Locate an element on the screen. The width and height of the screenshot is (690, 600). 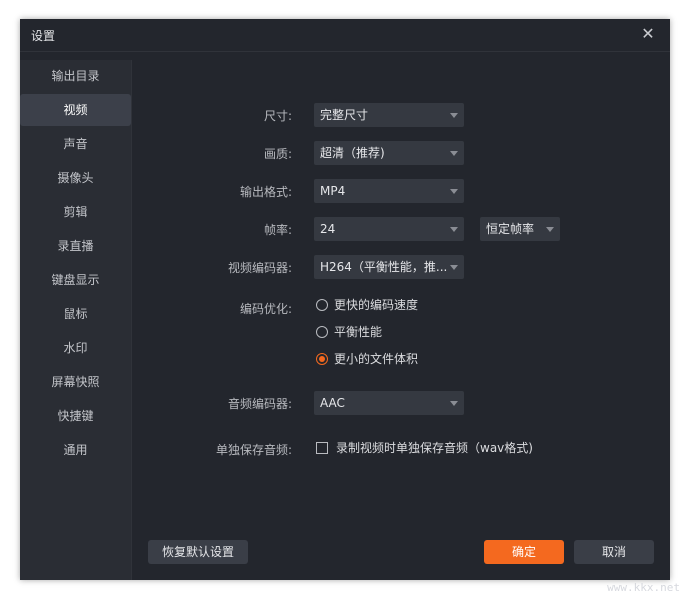
radio-label: 更小的文件体积 is located at coordinates (376, 359).